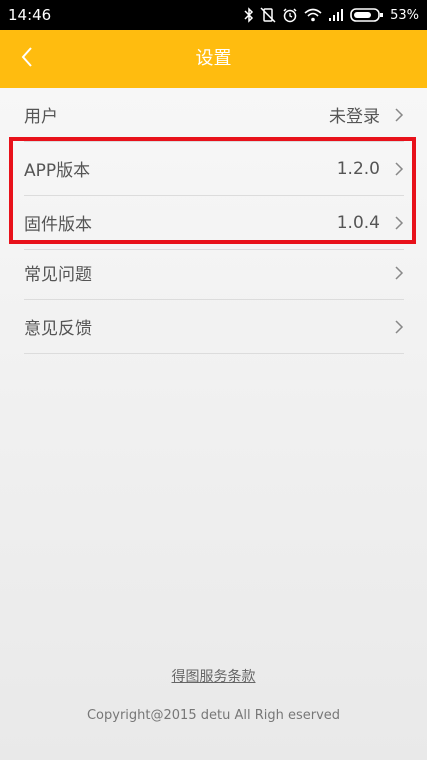 The height and width of the screenshot is (760, 427). Describe the element at coordinates (404, 15) in the screenshot. I see `battery-percent: 53%` at that location.